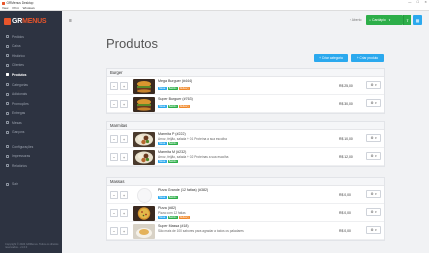 This screenshot has height=253, width=429. What do you see at coordinates (31, 66) in the screenshot?
I see `sidebar-item-3: Clientes` at bounding box center [31, 66].